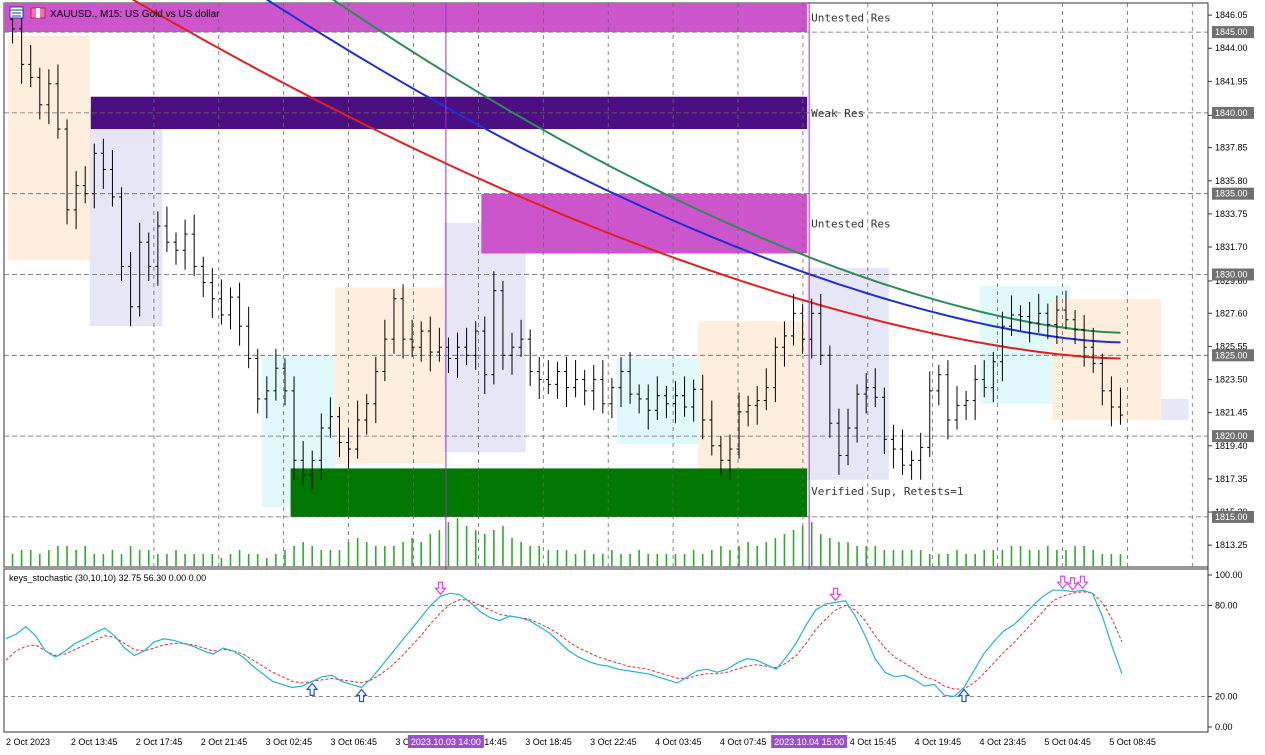 The width and height of the screenshot is (1265, 755). What do you see at coordinates (1231, 380) in the screenshot?
I see `price-tick-label: 1823.50` at bounding box center [1231, 380].